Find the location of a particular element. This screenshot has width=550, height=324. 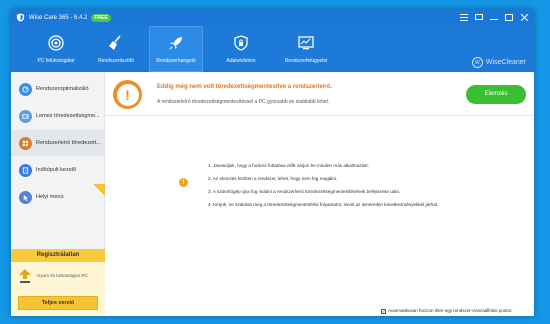

tab-privacy: Adatvédelem is located at coordinates (241, 49).